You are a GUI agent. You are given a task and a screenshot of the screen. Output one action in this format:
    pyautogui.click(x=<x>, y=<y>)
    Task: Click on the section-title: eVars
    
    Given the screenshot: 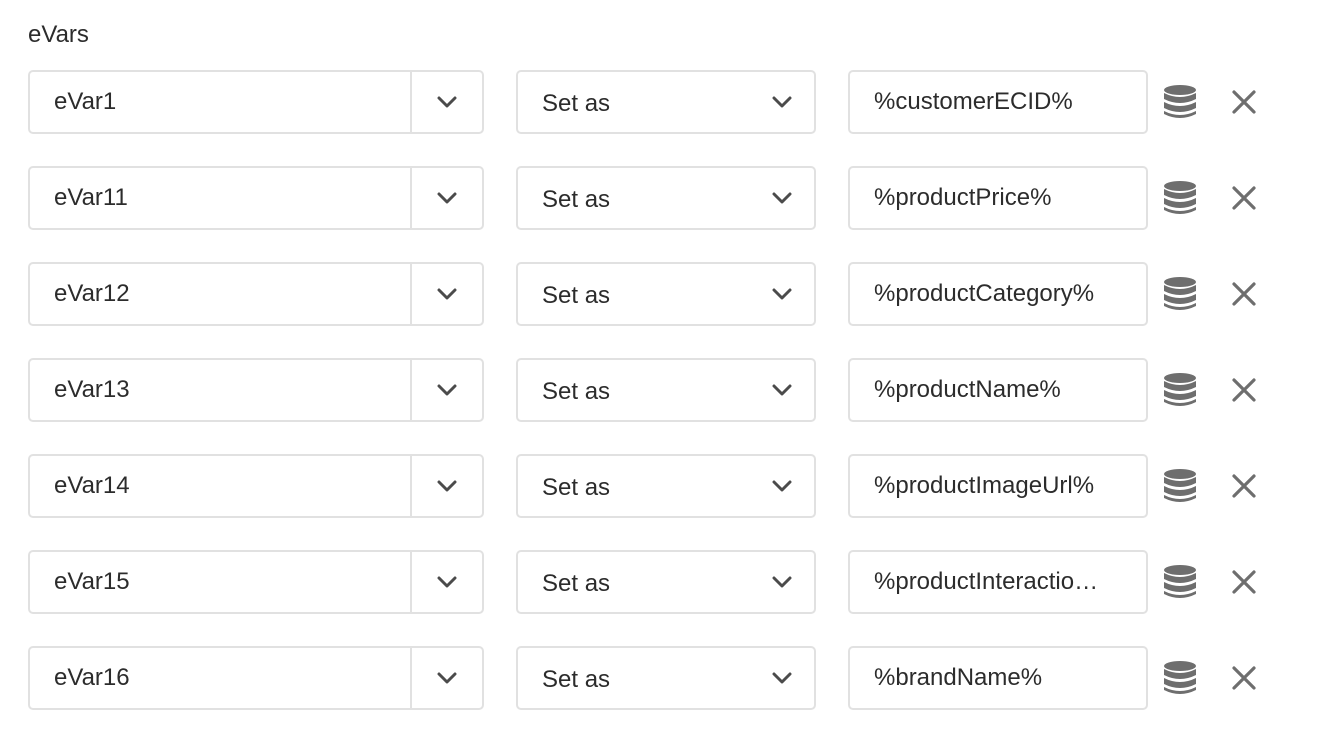 What is the action you would take?
    pyautogui.click(x=58, y=34)
    